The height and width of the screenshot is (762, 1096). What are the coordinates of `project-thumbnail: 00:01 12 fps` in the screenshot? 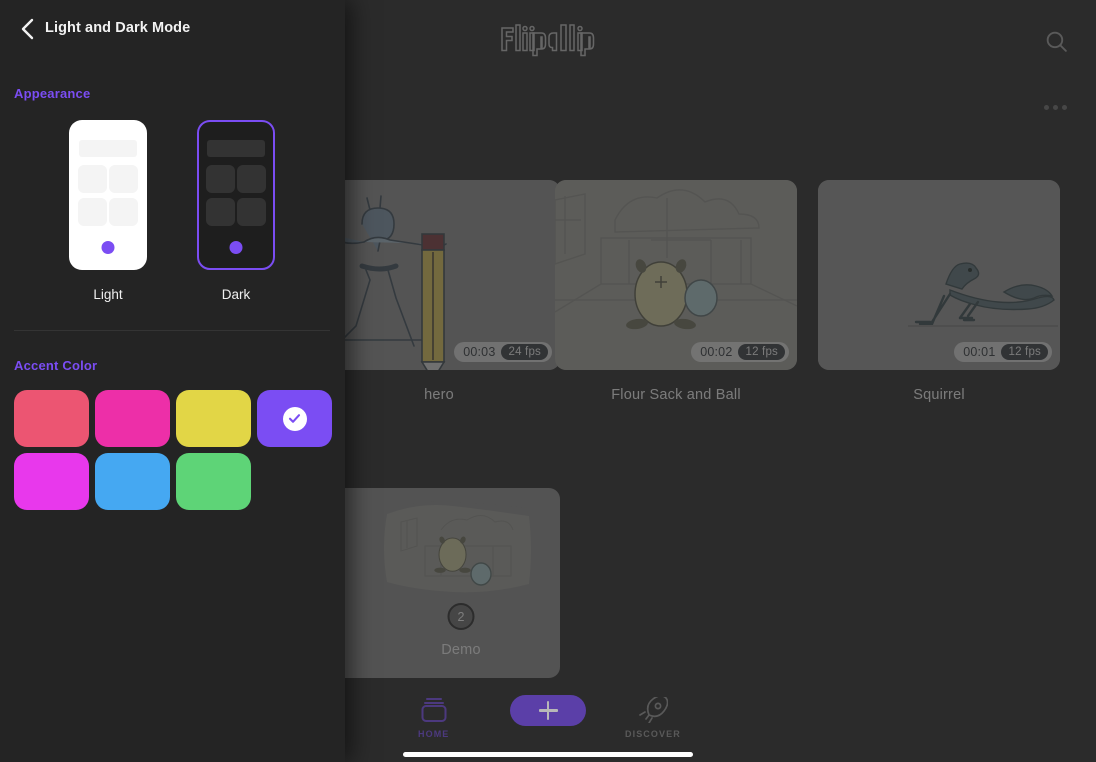 It's located at (939, 275).